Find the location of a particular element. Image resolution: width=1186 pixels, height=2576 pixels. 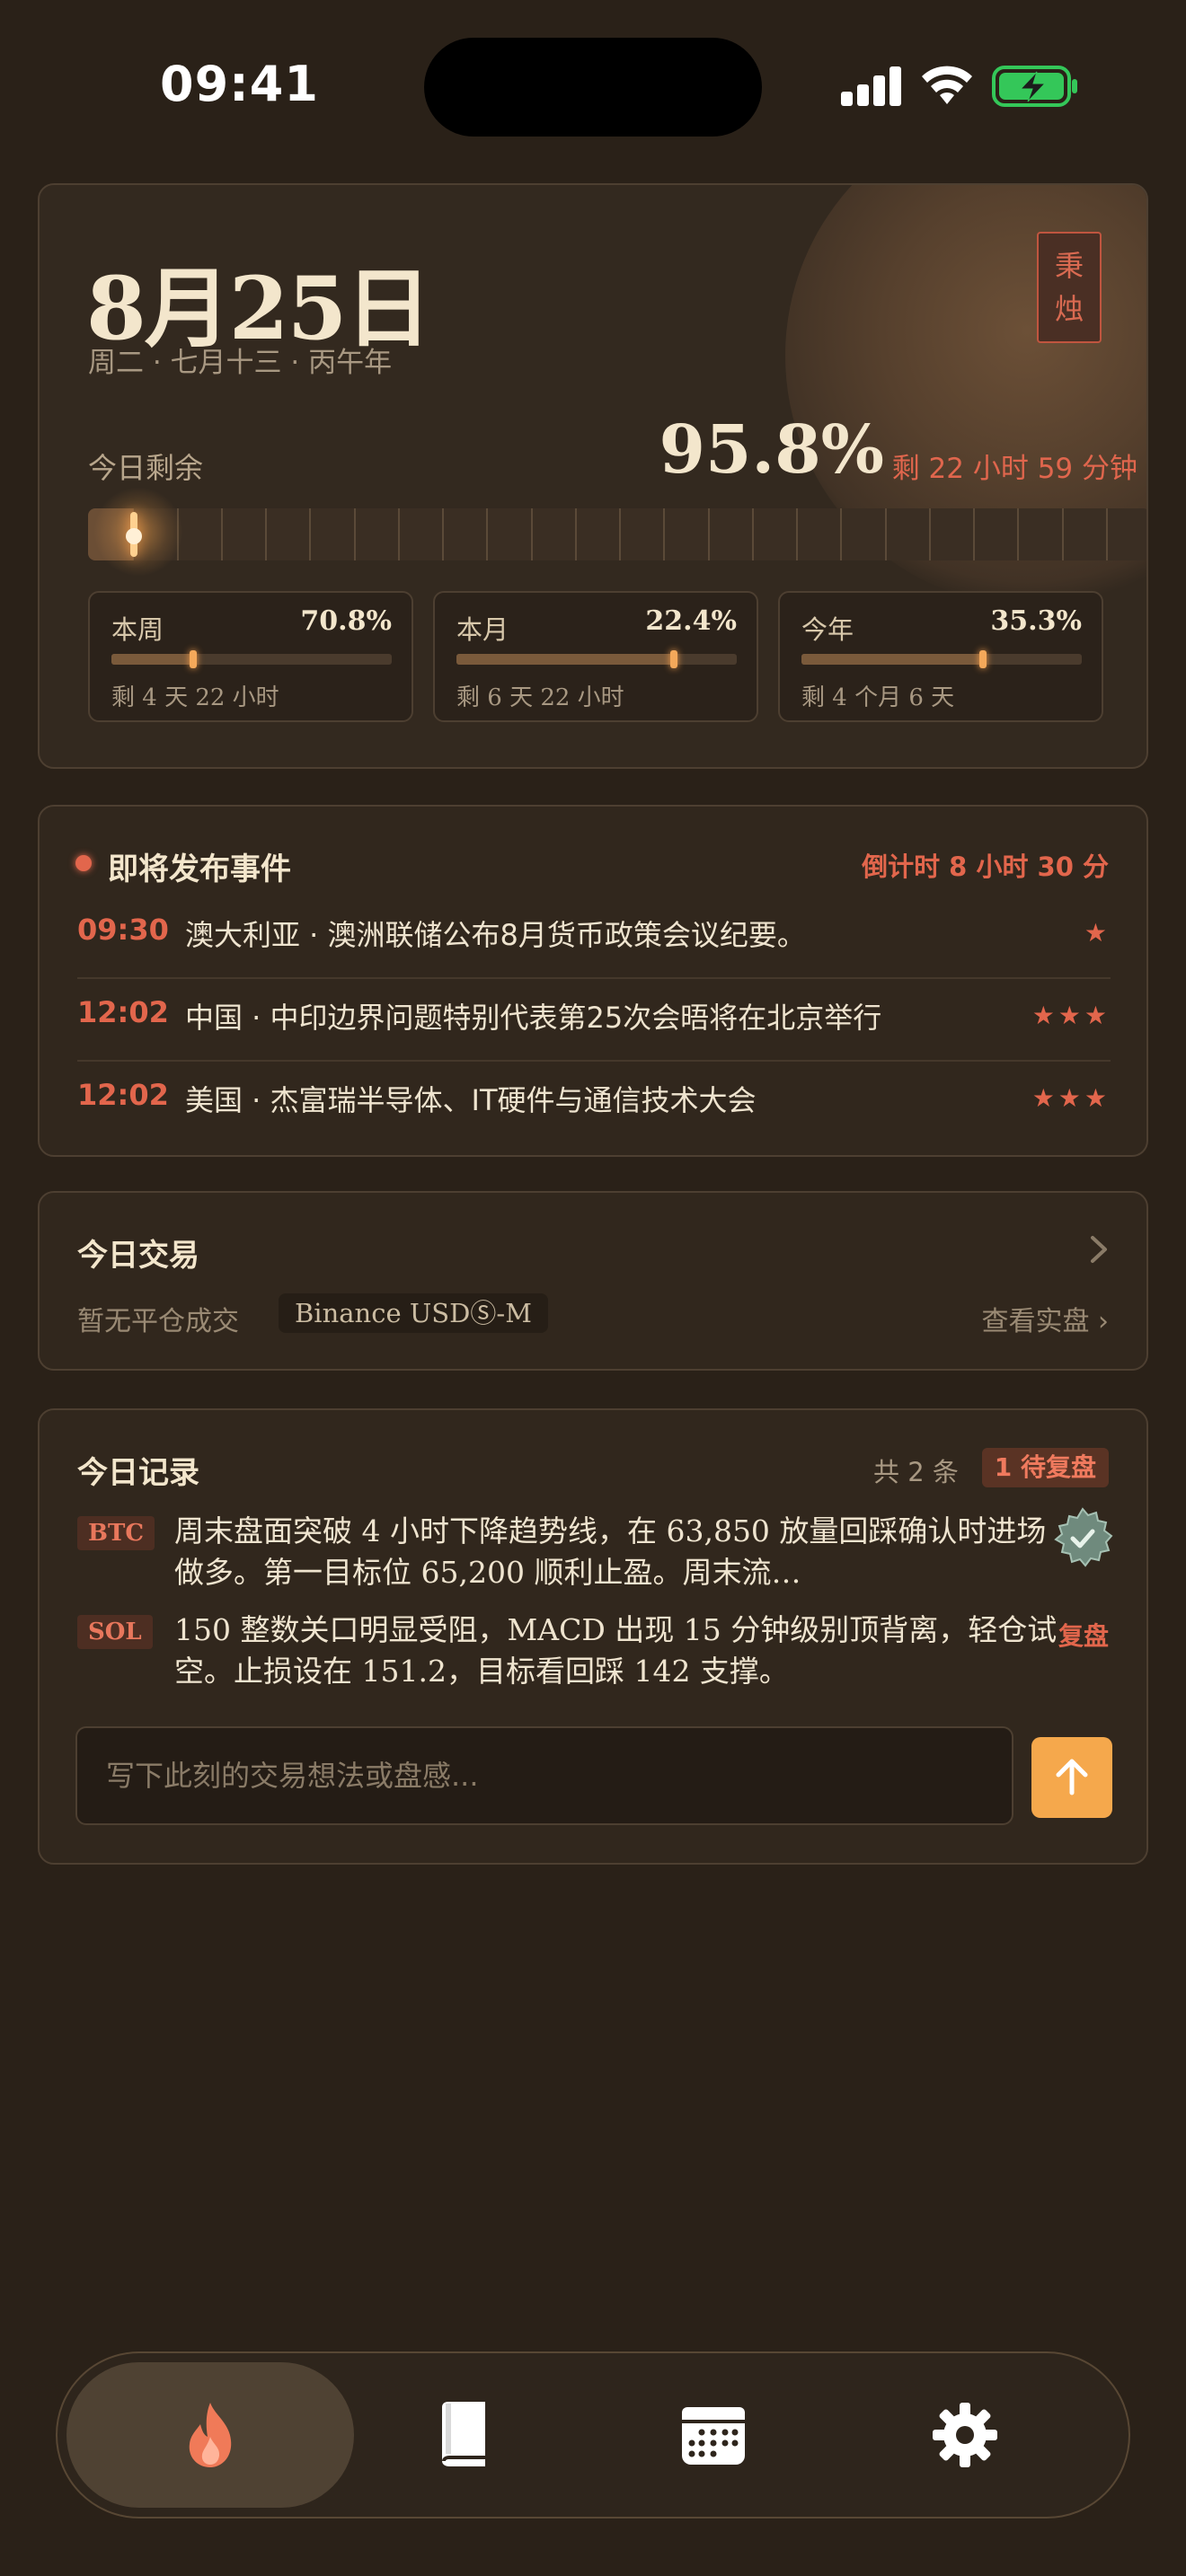

year-progress-knob is located at coordinates (982, 659).